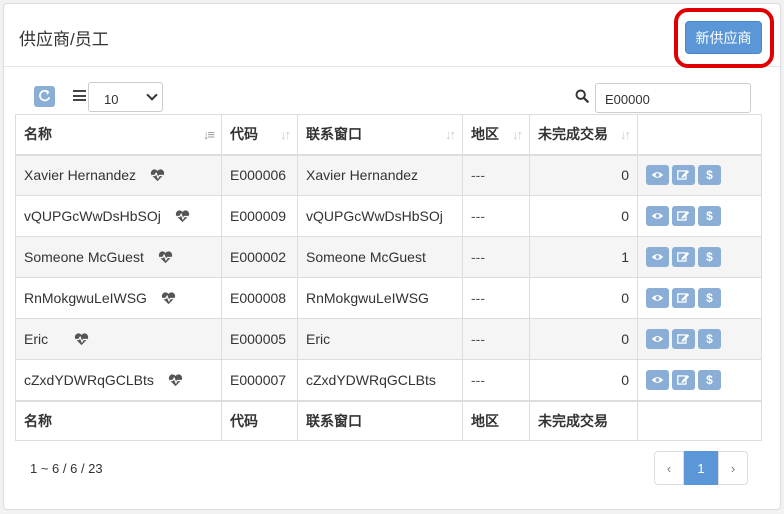 The height and width of the screenshot is (514, 784). What do you see at coordinates (118, 135) in the screenshot?
I see `column-header-name: 名称 ↓≡` at bounding box center [118, 135].